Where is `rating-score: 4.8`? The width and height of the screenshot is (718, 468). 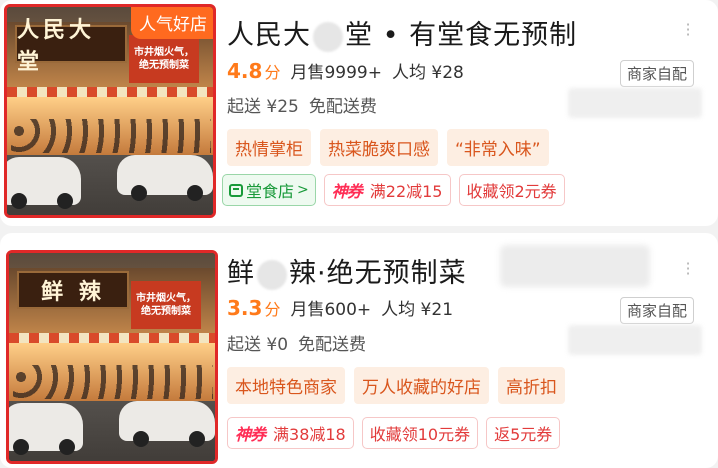 rating-score: 4.8 is located at coordinates (245, 71).